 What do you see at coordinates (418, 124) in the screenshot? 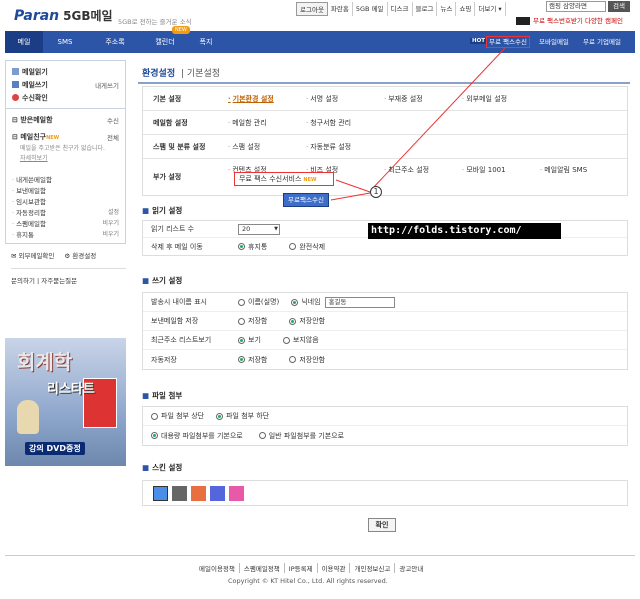
I see `annotation-lines` at bounding box center [418, 124].